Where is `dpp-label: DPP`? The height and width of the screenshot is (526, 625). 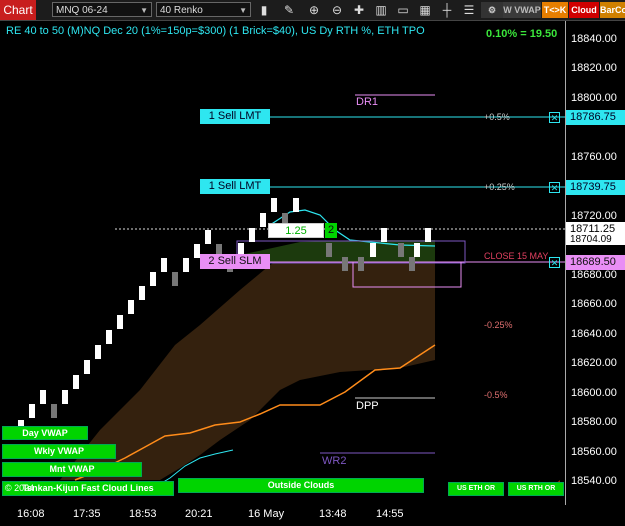 dpp-label: DPP is located at coordinates (367, 406).